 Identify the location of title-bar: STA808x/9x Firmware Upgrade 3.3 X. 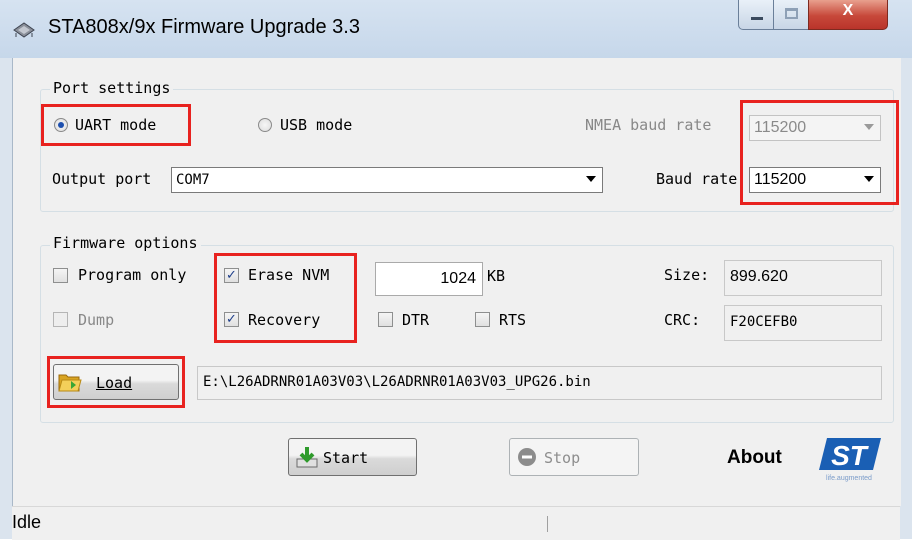
(456, 29).